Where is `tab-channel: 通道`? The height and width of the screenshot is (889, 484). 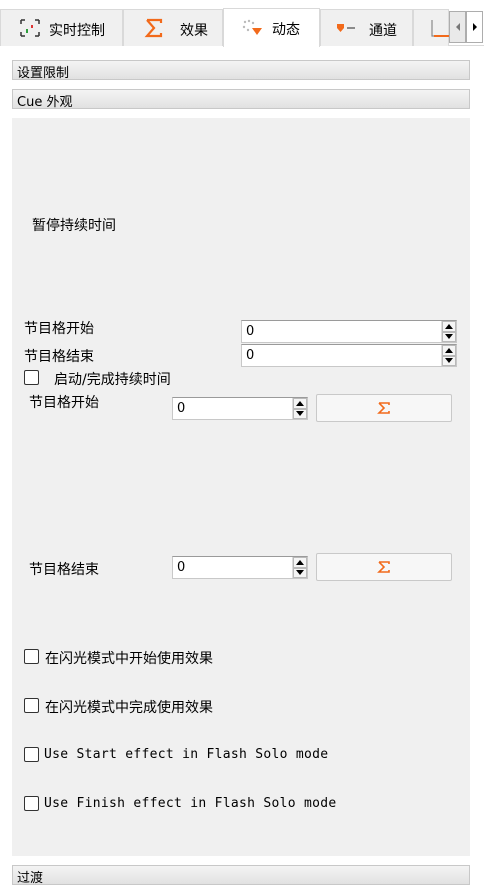 tab-channel: 通道 is located at coordinates (366, 27).